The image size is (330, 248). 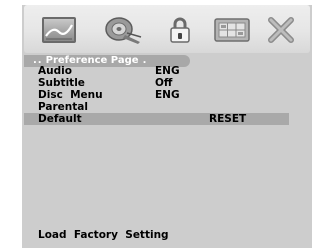 I want to click on exit-icon, so click(x=281, y=30).